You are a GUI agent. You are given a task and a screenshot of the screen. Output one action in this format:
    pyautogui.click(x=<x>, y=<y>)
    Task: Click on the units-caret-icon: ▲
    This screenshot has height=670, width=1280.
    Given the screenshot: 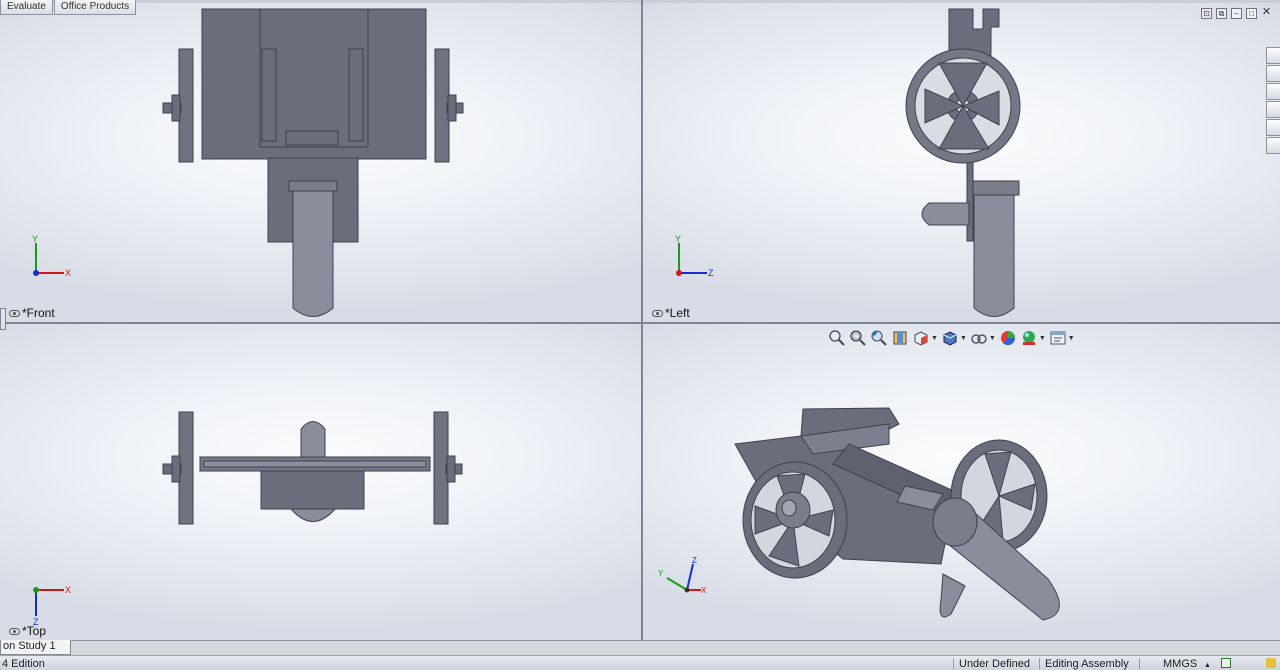 What is the action you would take?
    pyautogui.click(x=1207, y=664)
    